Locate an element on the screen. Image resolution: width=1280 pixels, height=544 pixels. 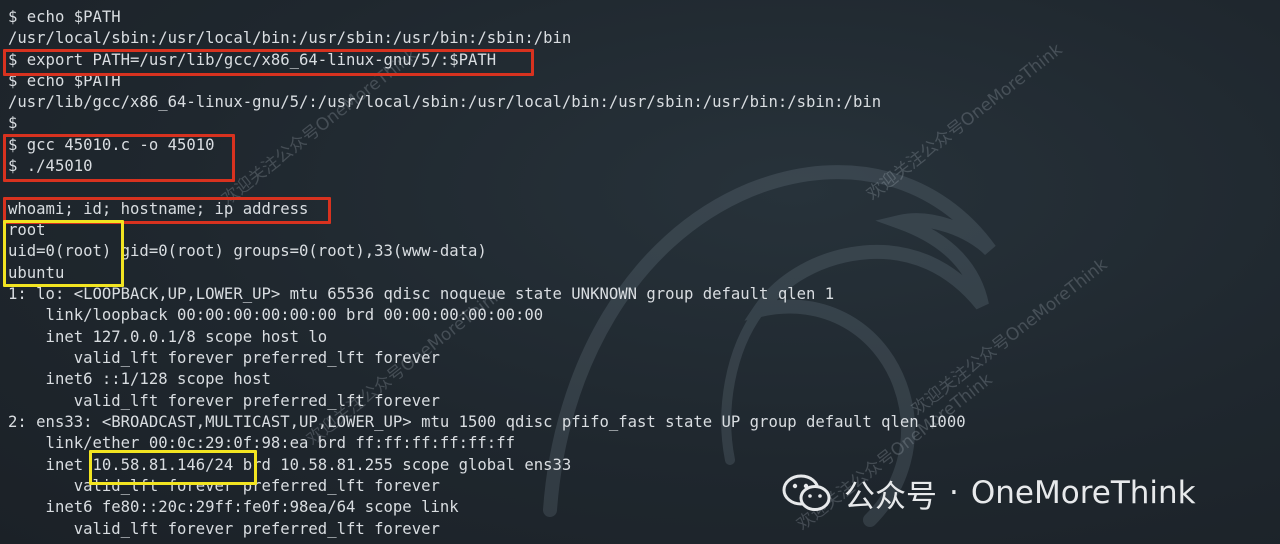
terminal-line: $ echo $PATH is located at coordinates (64, 17).